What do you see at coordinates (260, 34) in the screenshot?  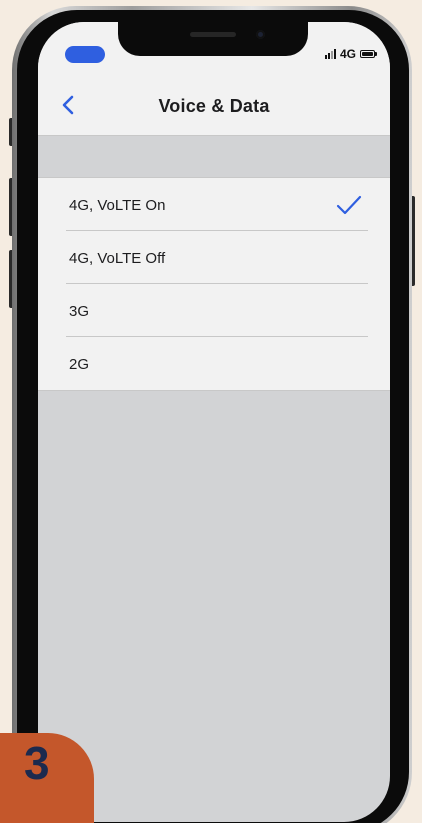 I see `front-camera-icon` at bounding box center [260, 34].